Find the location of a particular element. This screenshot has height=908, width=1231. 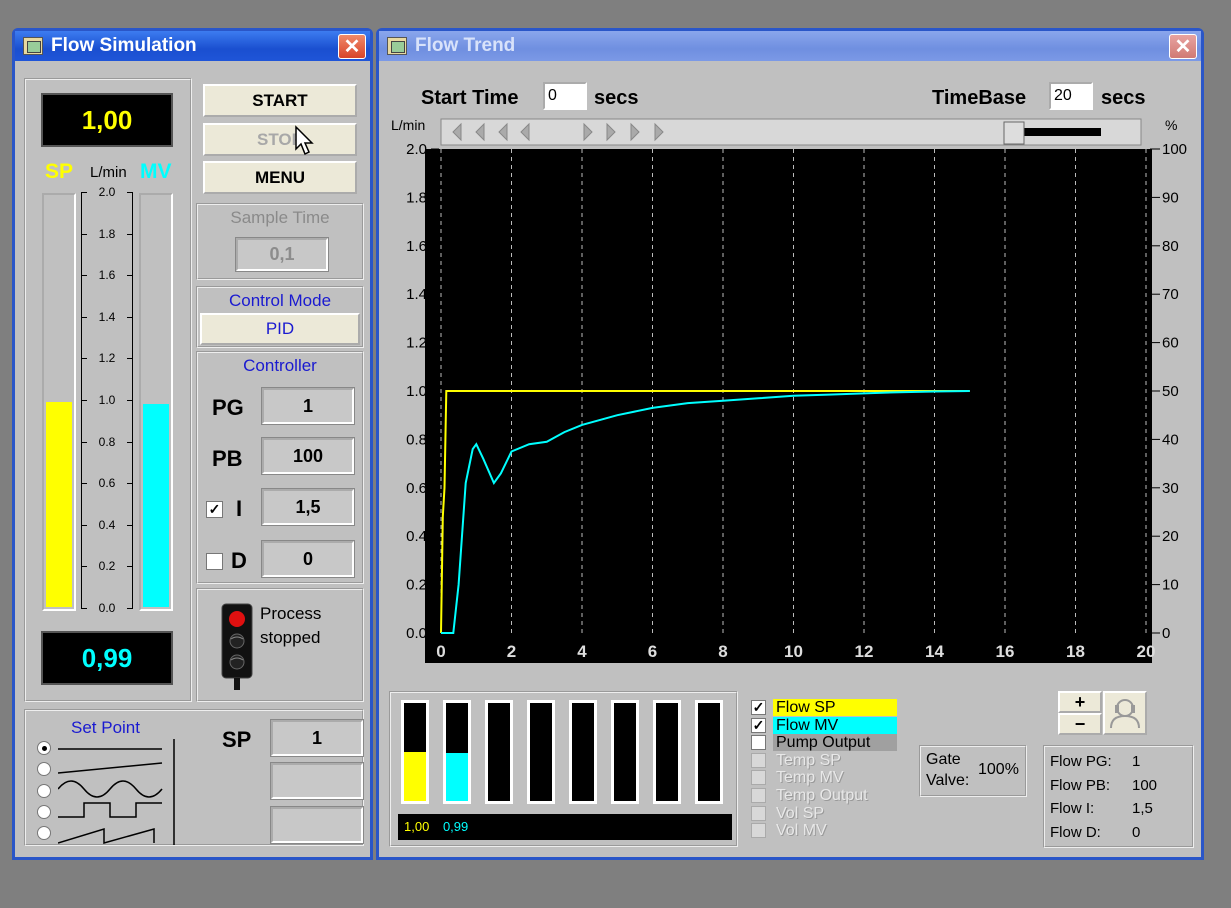

timebase-unit: secs is located at coordinates (1123, 98).